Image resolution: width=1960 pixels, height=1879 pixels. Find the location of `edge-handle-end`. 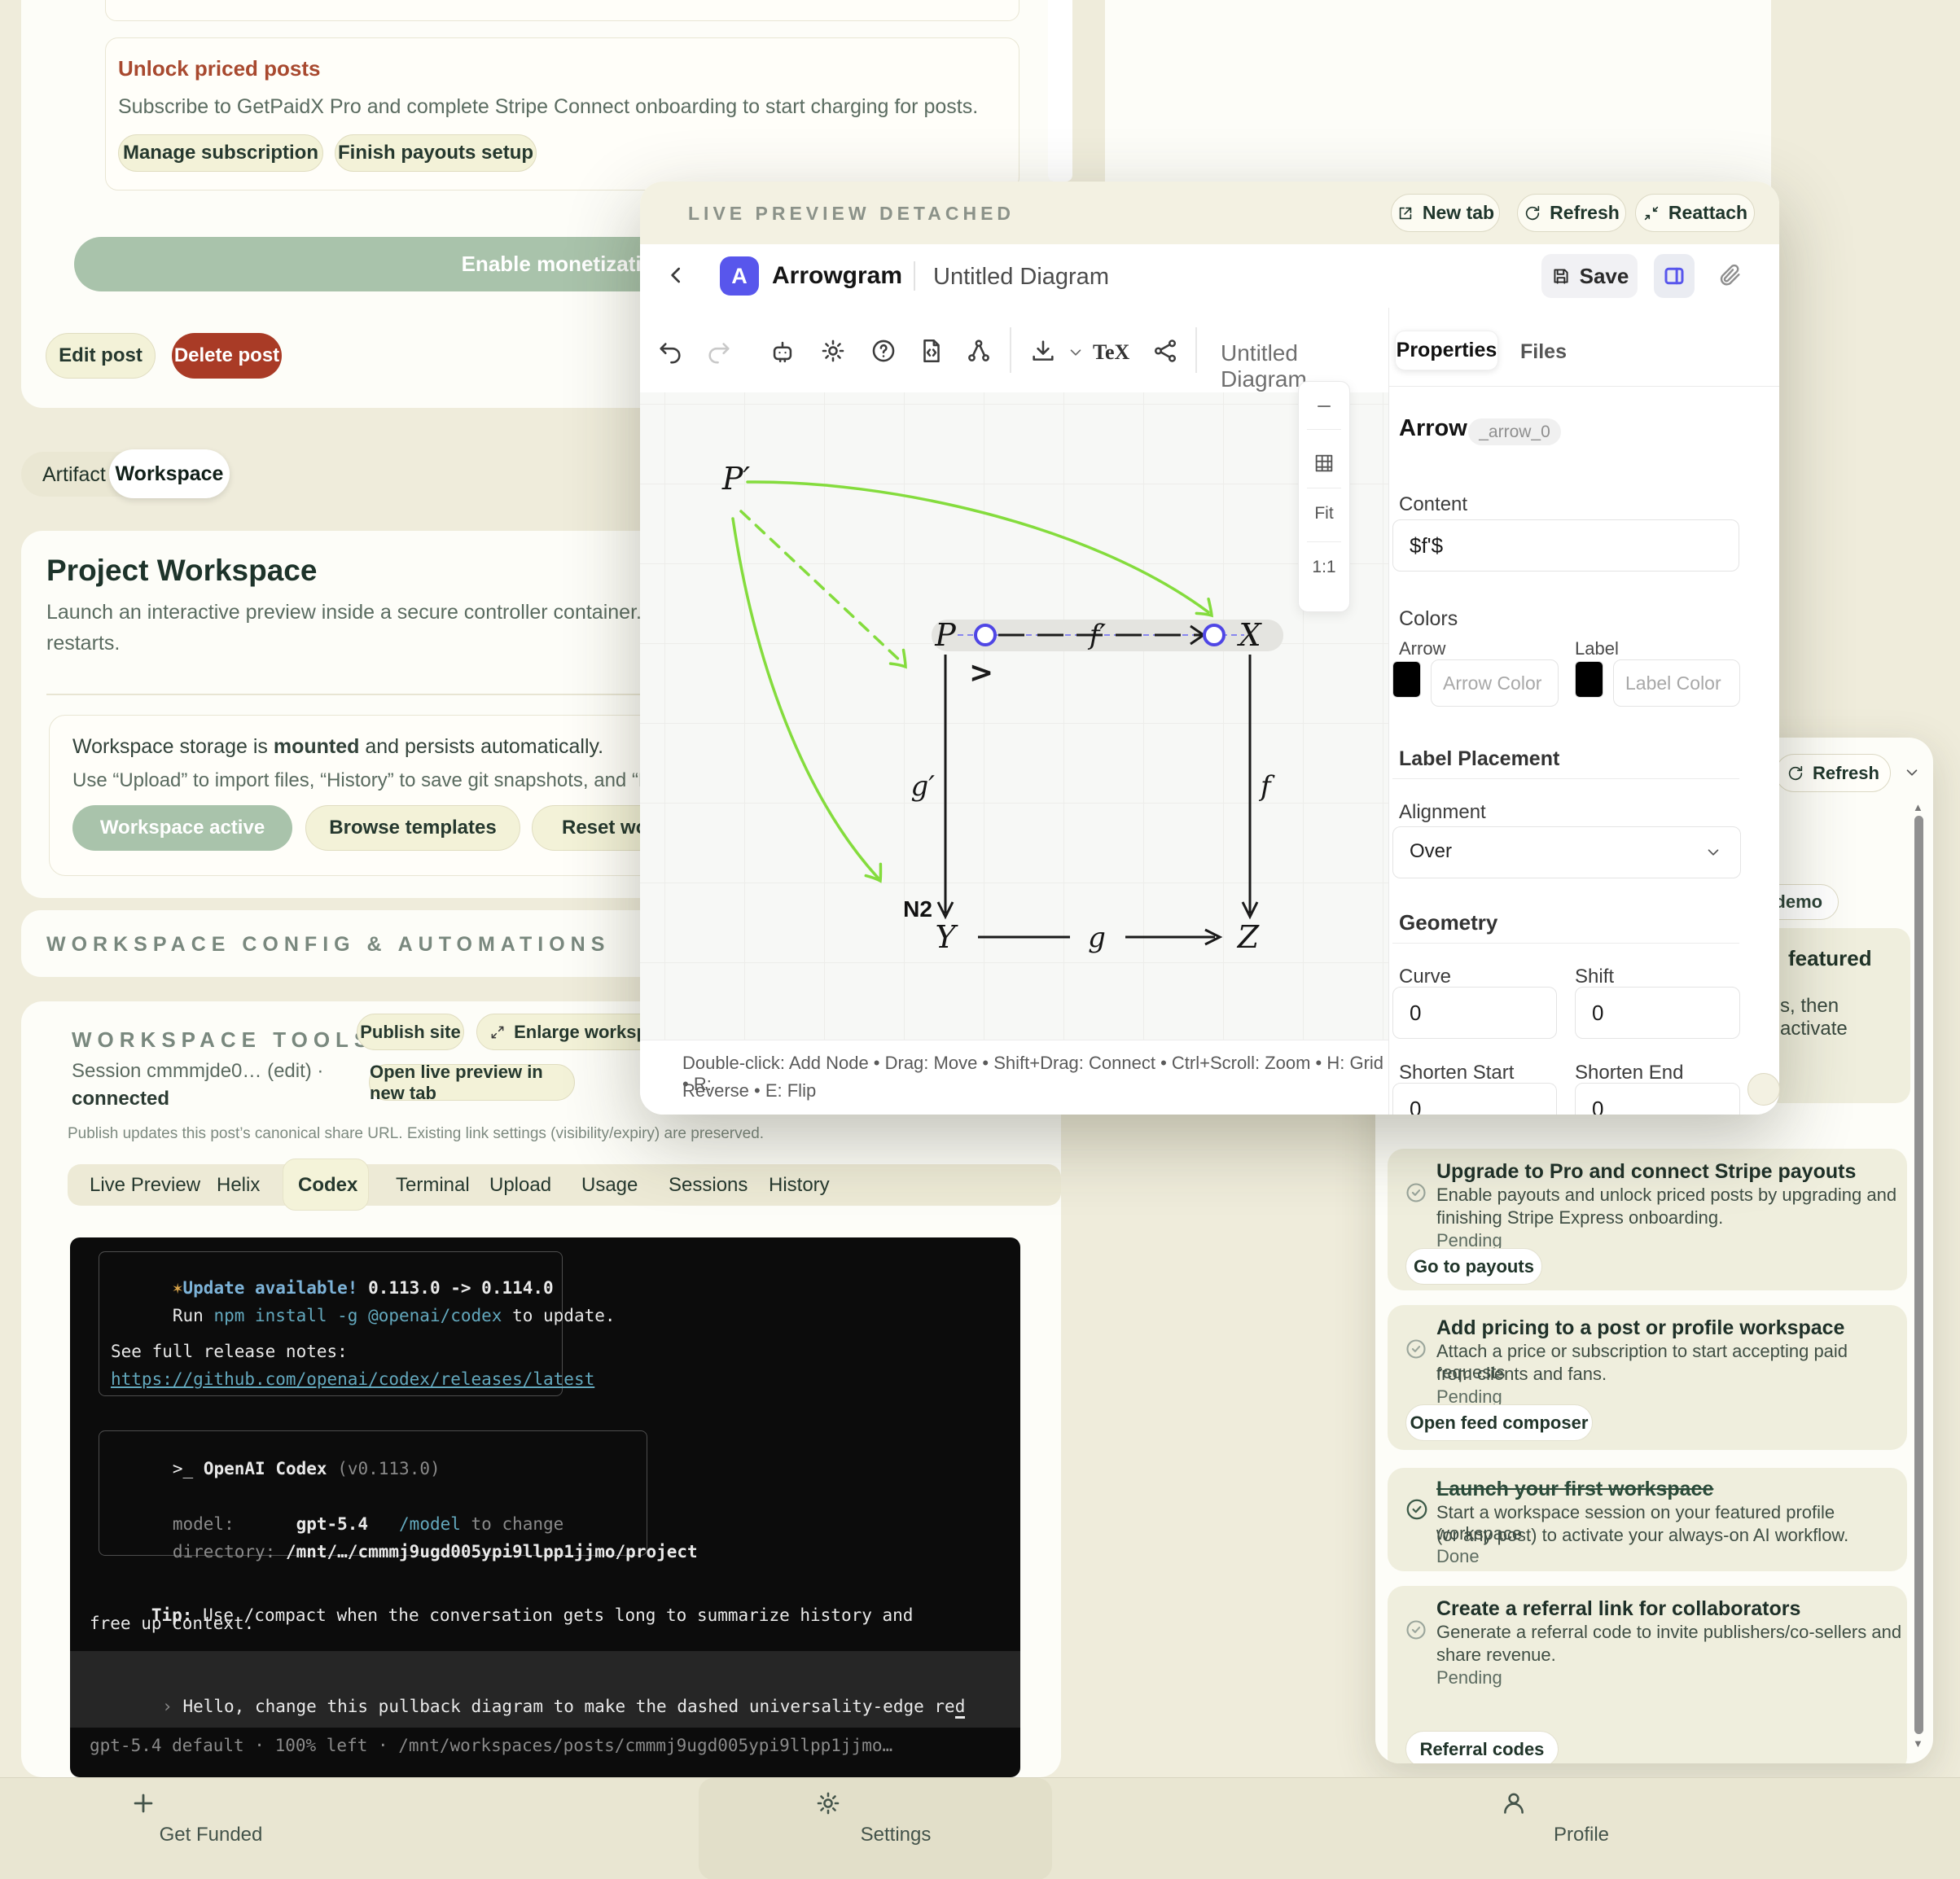

edge-handle-end is located at coordinates (1215, 635).